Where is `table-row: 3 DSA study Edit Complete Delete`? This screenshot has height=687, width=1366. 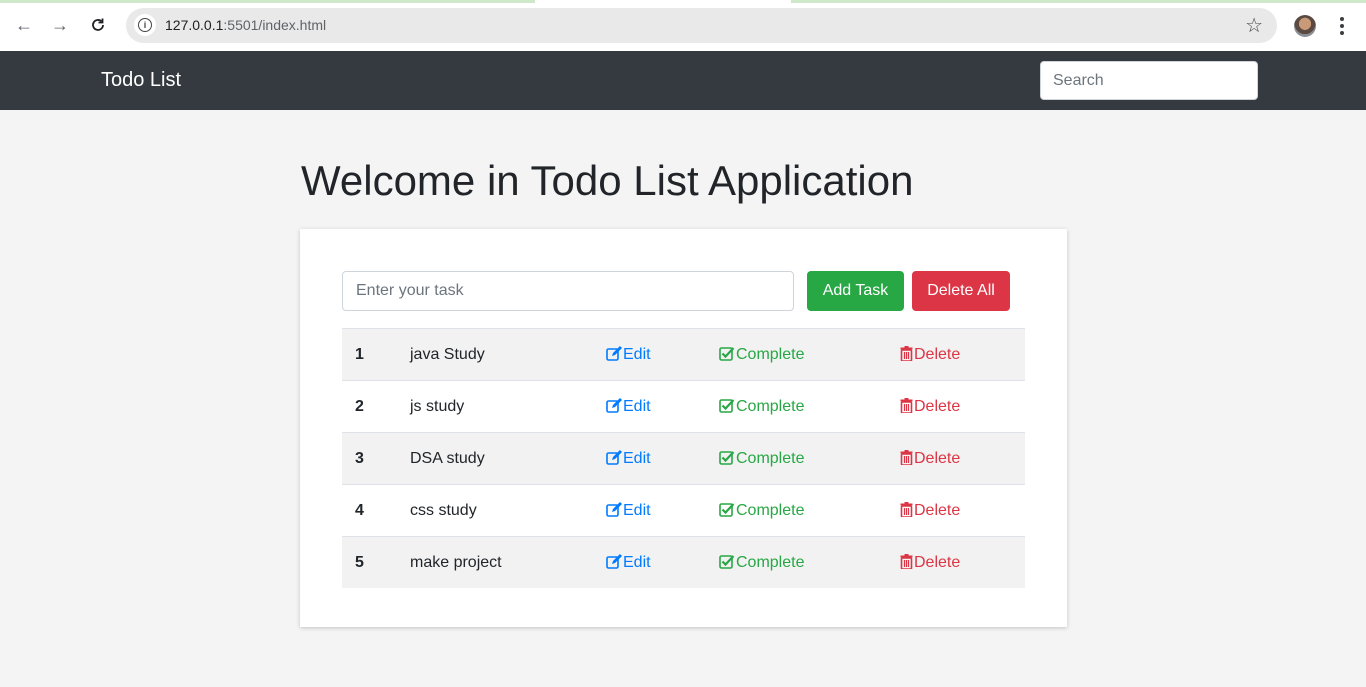
table-row: 3 DSA study Edit Complete Delete is located at coordinates (683, 459).